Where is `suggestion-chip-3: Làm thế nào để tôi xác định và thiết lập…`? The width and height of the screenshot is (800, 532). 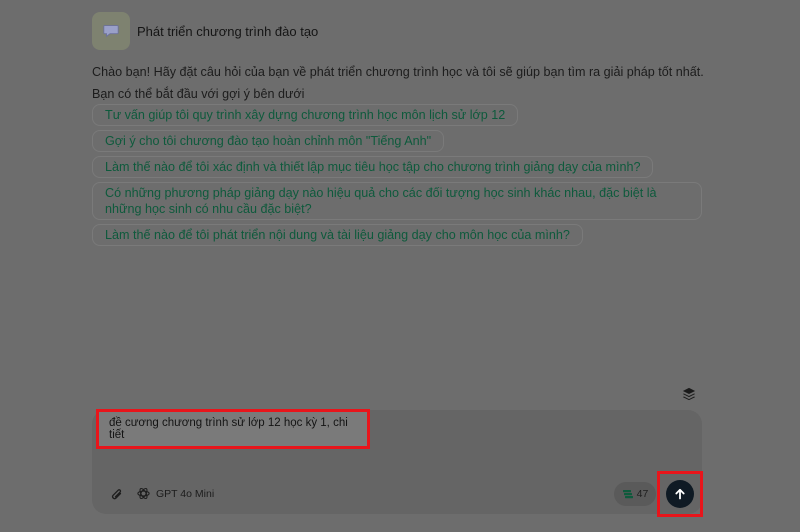 suggestion-chip-3: Làm thế nào để tôi xác định và thiết lập… is located at coordinates (373, 167).